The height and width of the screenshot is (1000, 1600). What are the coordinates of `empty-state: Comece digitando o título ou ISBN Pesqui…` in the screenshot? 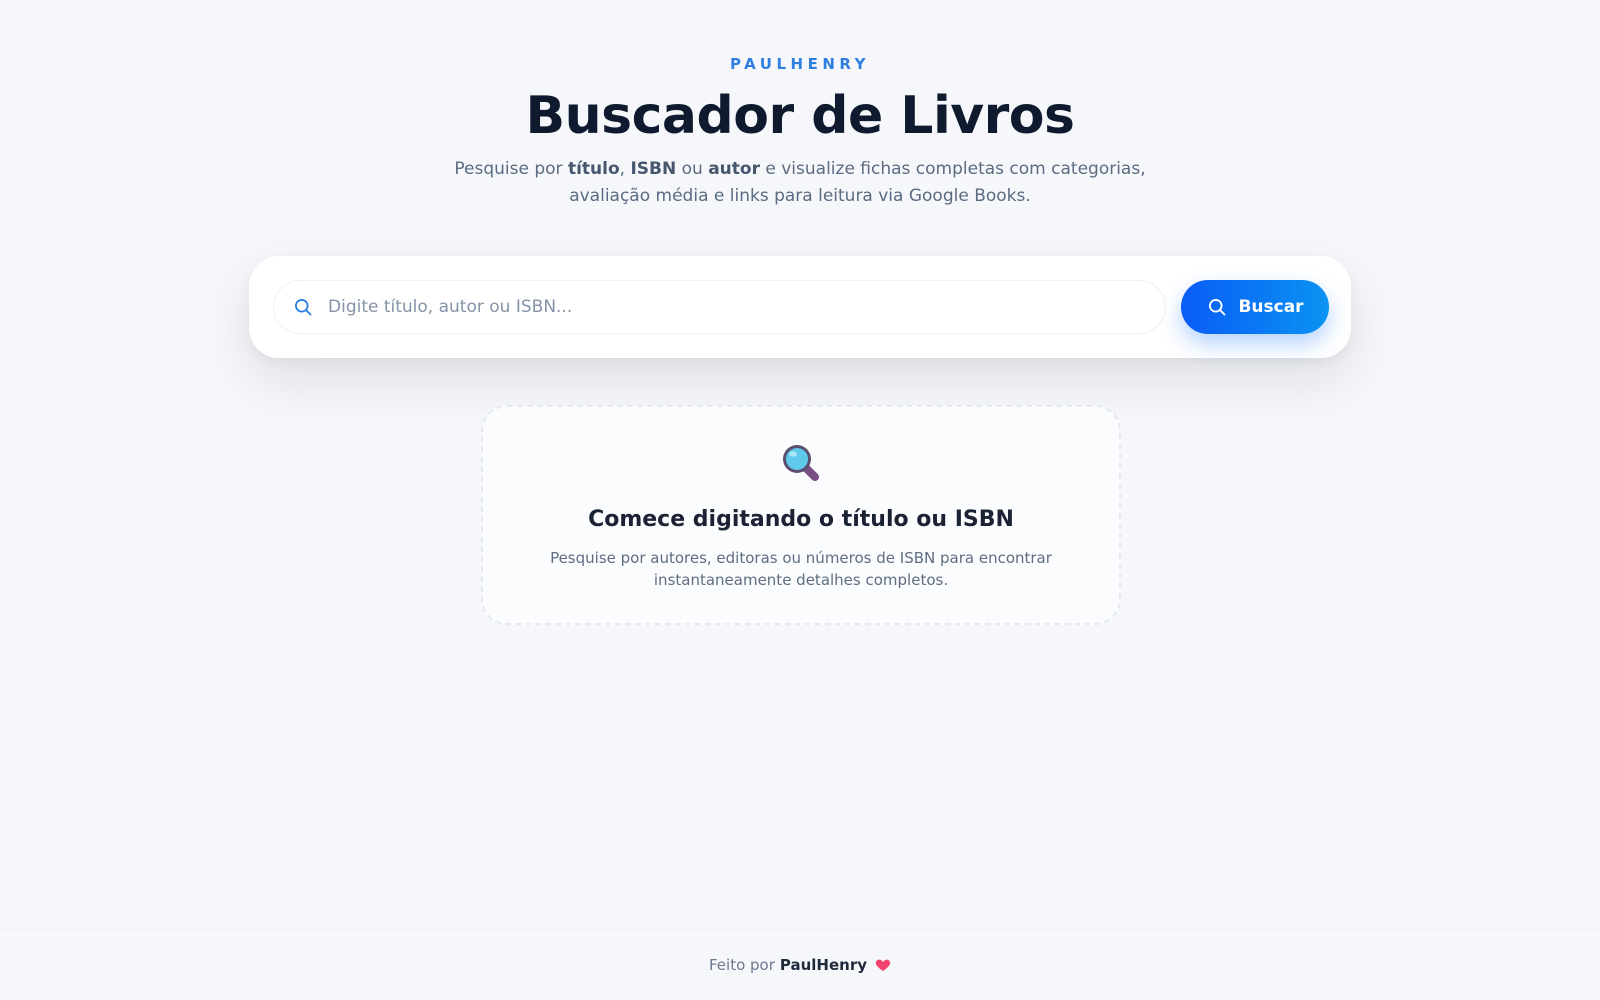 It's located at (801, 515).